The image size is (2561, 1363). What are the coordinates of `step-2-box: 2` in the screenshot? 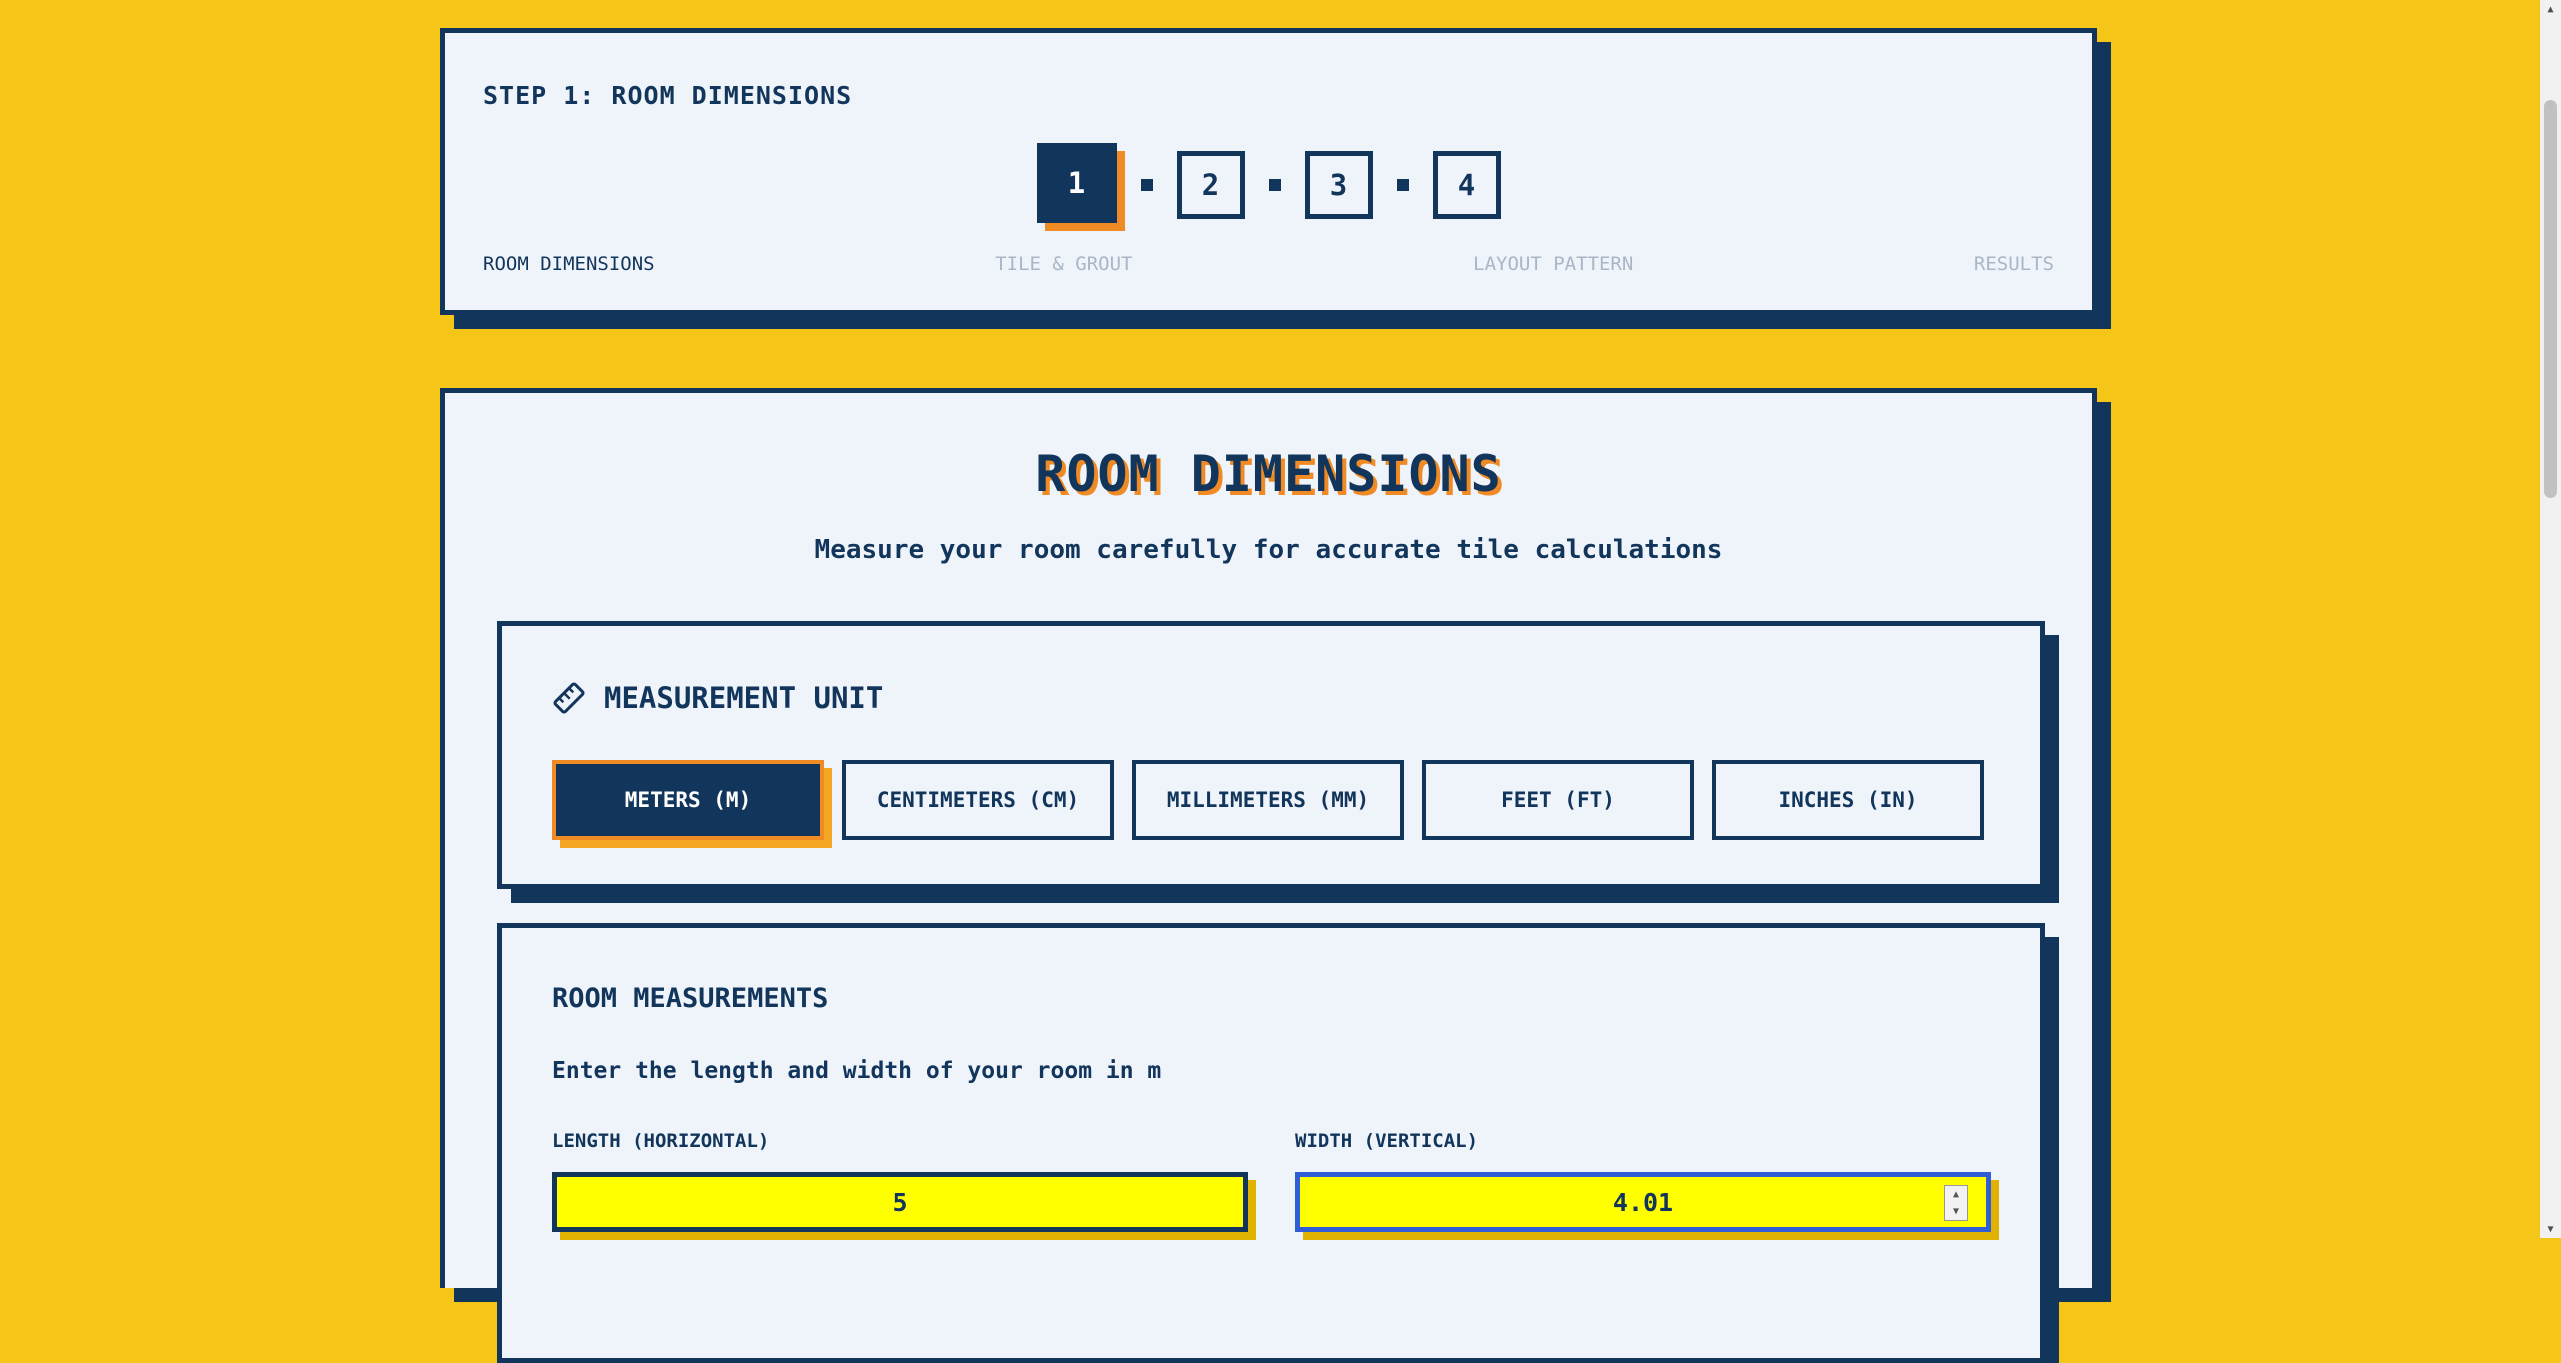 It's located at (1210, 185).